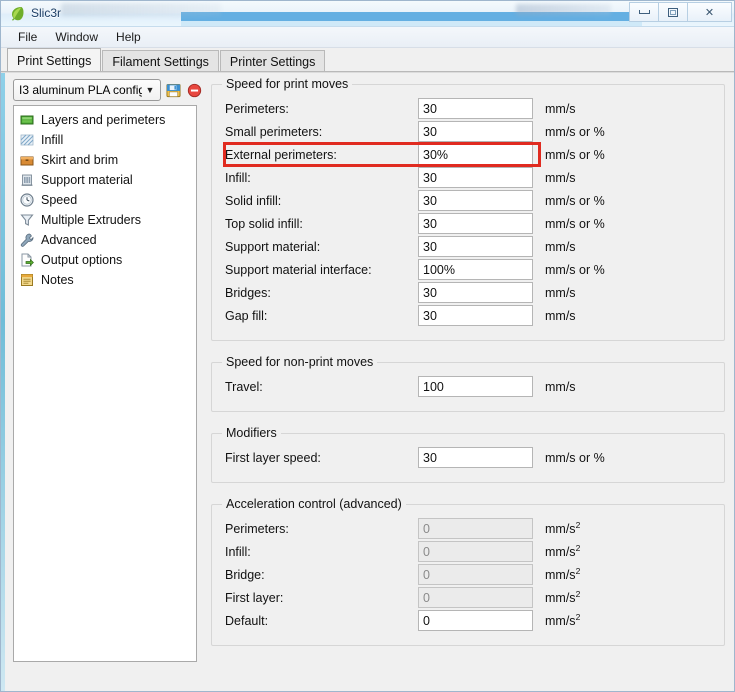 The image size is (735, 692). I want to click on field-row-support-material: Support material: mm/s, so click(468, 246).